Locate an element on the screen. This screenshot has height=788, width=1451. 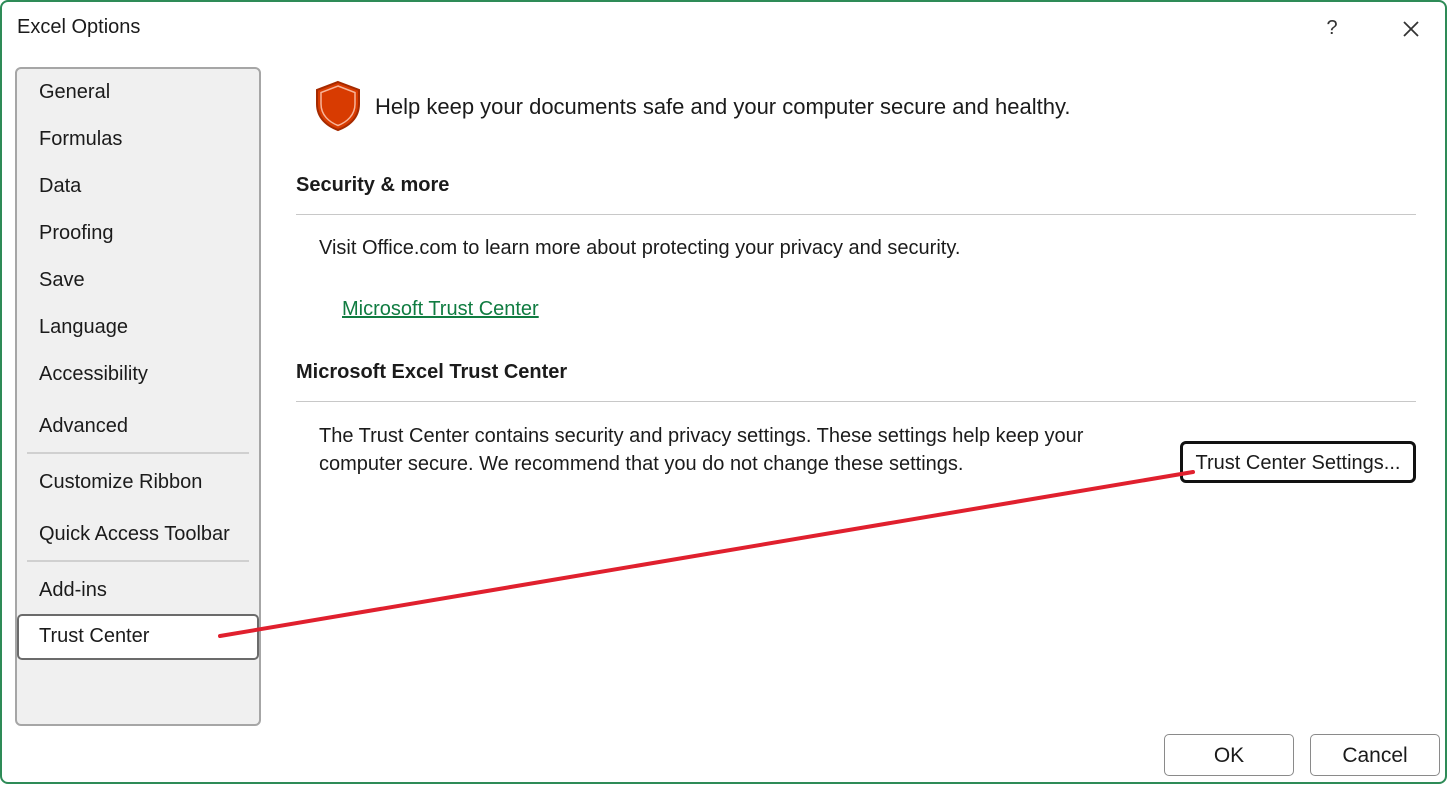
sidebar-item-language: Language is located at coordinates (83, 327).